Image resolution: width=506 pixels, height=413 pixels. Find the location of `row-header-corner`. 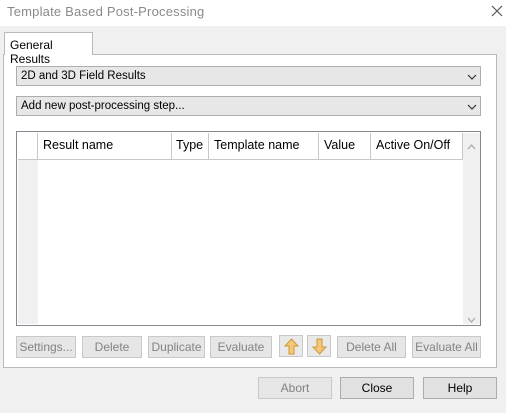

row-header-corner is located at coordinates (28, 146).